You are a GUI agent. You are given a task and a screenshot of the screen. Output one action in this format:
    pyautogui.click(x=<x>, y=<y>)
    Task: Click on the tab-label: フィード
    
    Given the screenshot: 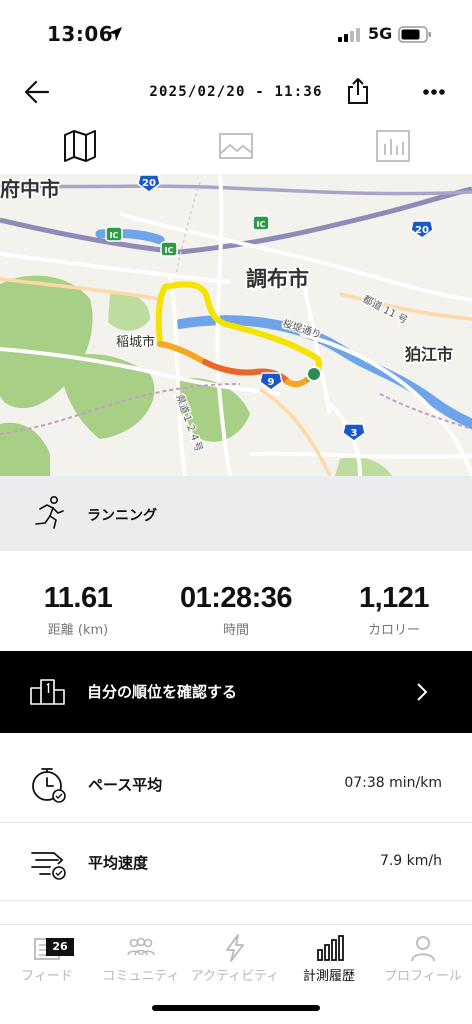 What is the action you would take?
    pyautogui.click(x=47, y=976)
    